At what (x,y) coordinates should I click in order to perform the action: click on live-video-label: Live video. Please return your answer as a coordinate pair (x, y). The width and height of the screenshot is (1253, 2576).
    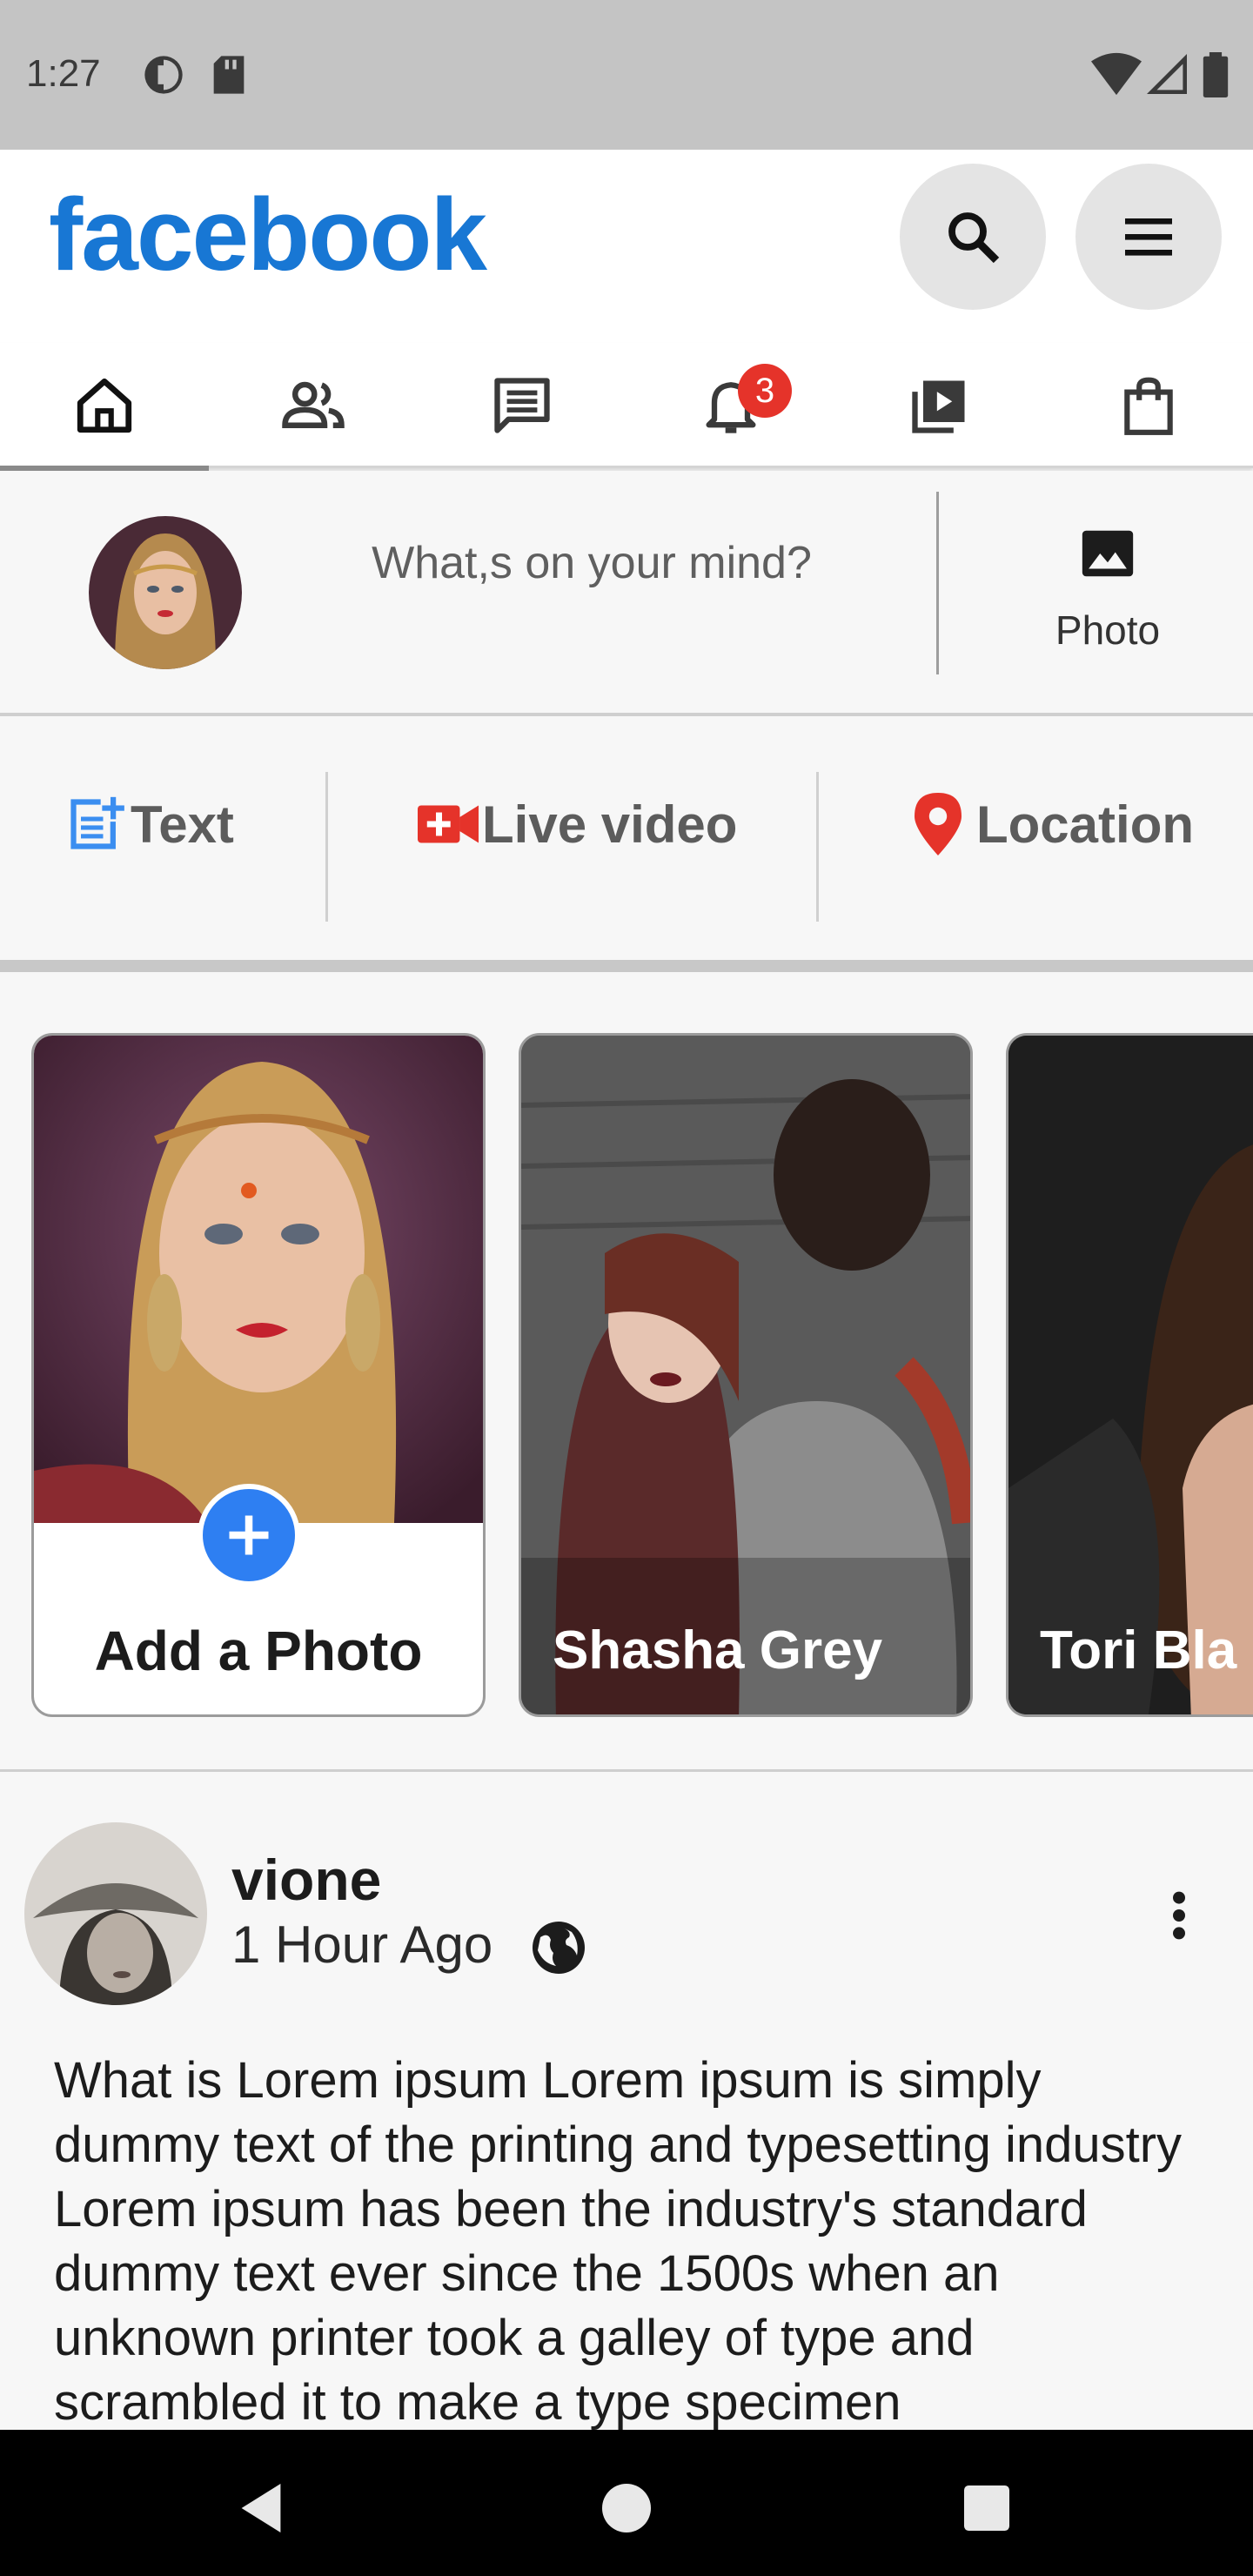
    Looking at the image, I should click on (610, 824).